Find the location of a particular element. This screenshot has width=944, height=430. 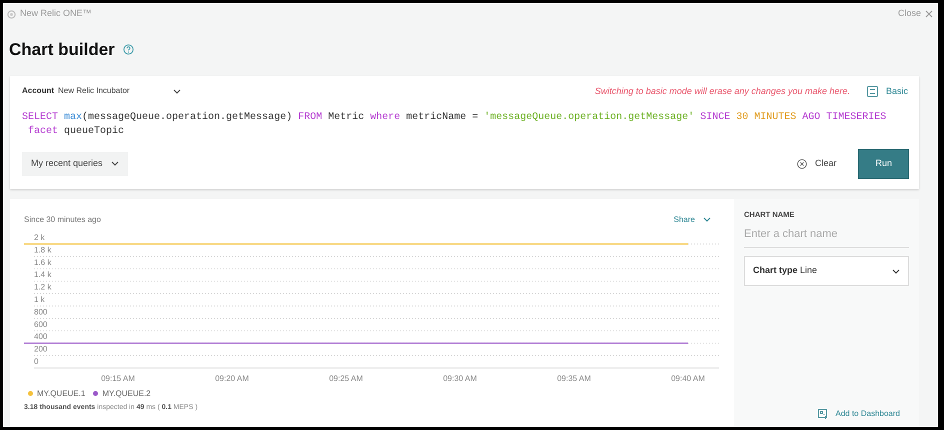

basic-mode-button: Basic is located at coordinates (887, 91).